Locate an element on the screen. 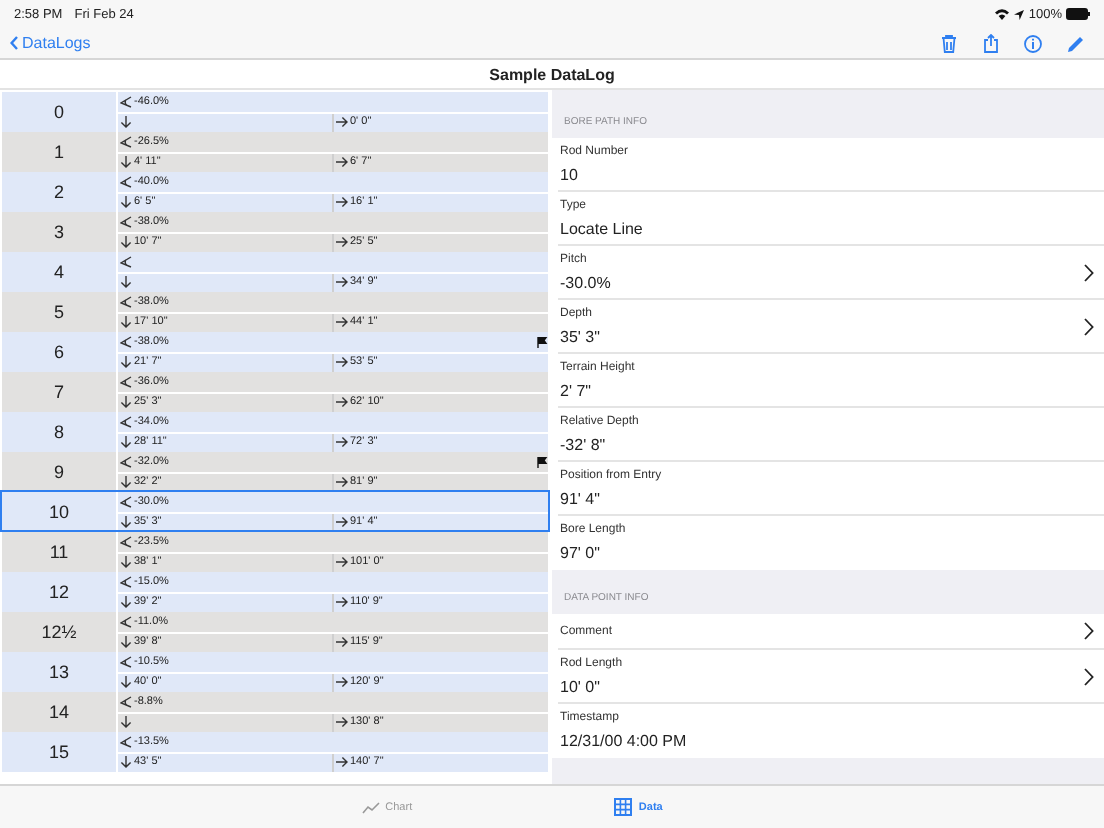  rod-number: 12 is located at coordinates (59, 592).